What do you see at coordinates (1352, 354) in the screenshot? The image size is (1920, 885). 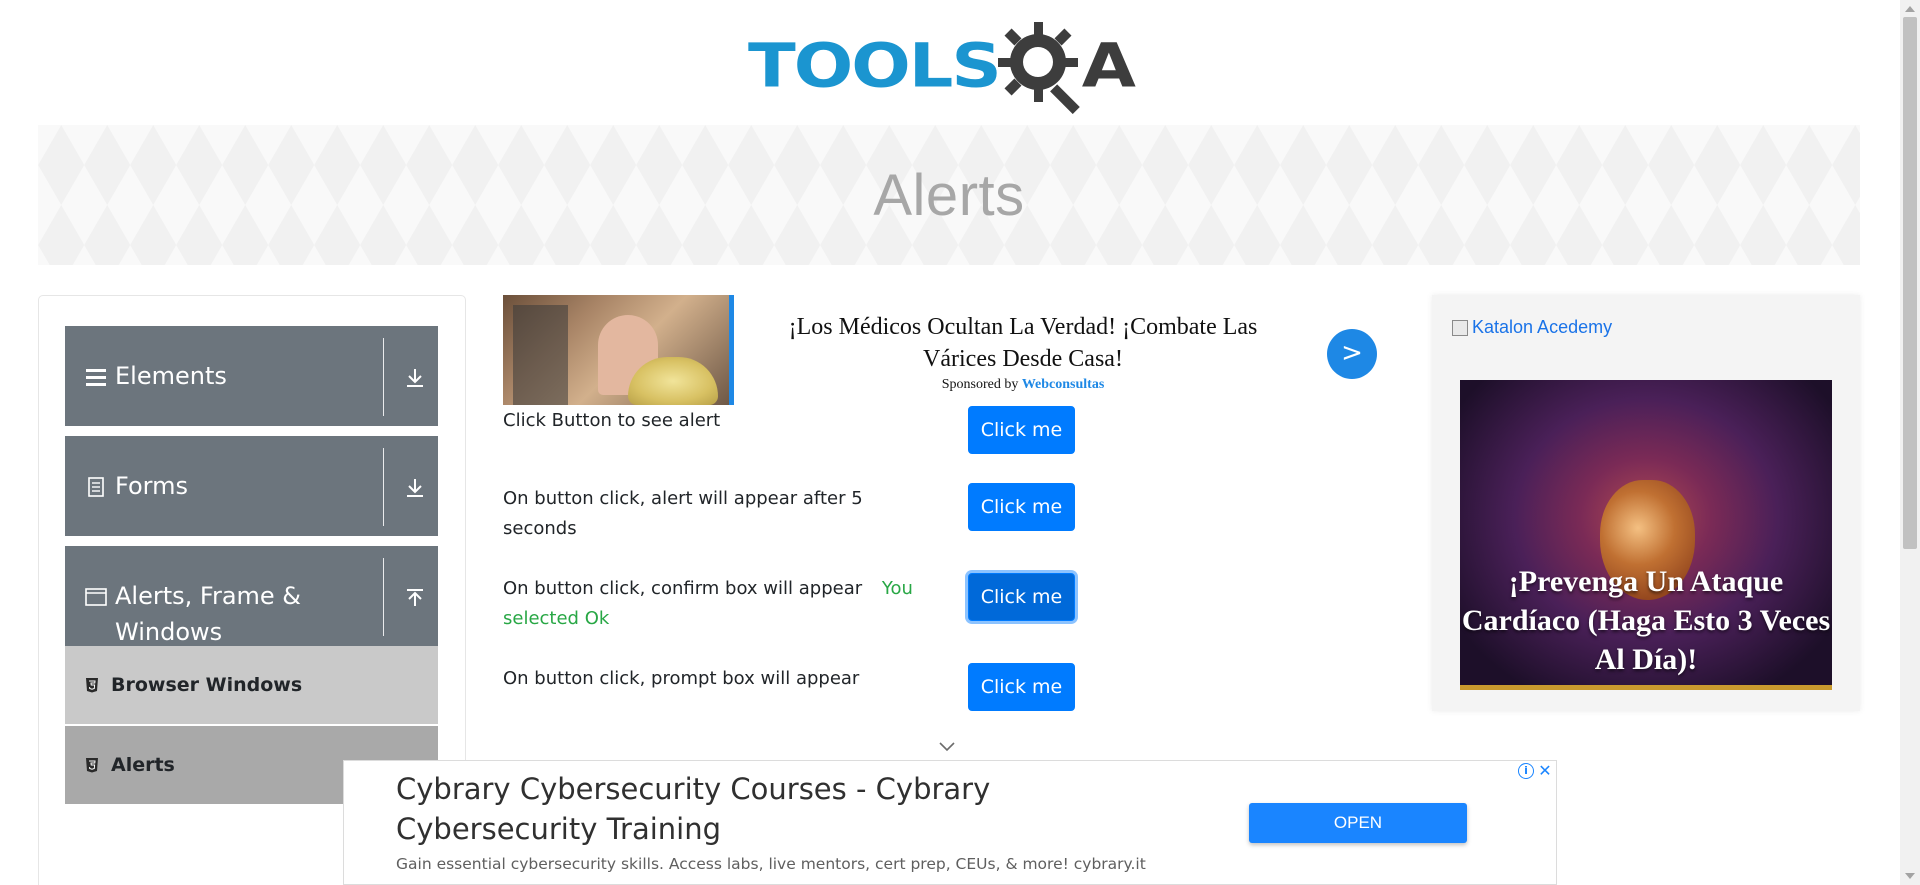 I see `ad-next-button: >` at bounding box center [1352, 354].